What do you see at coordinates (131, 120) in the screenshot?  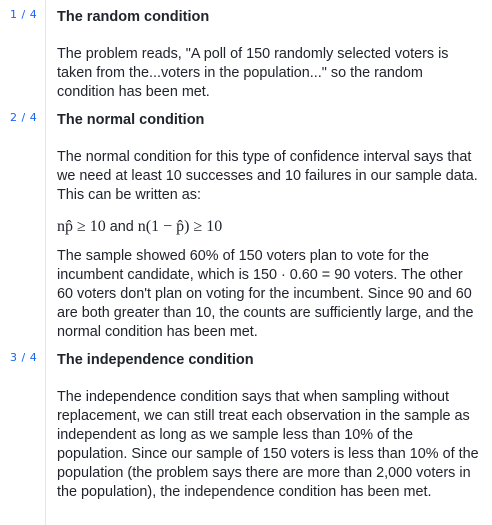 I see `step-title: The normal condition` at bounding box center [131, 120].